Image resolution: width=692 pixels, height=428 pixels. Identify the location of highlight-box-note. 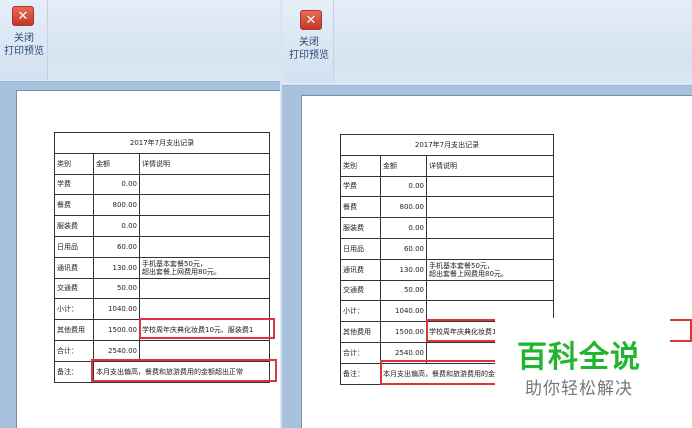
(184, 370).